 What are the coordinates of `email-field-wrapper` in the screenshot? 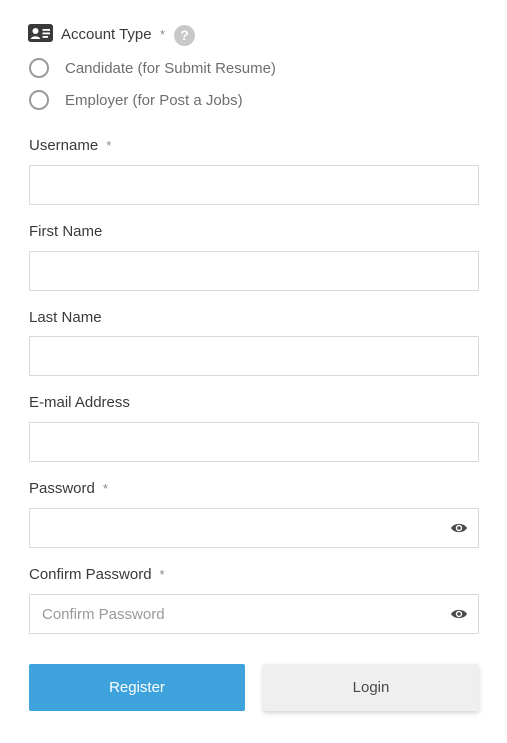 It's located at (254, 442).